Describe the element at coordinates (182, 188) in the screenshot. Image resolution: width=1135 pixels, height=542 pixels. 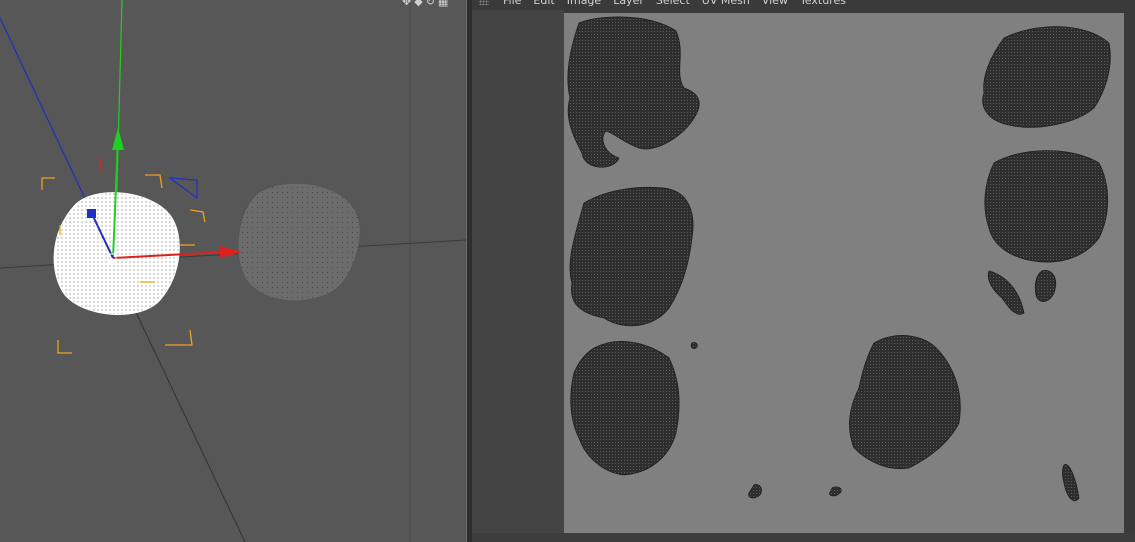
I see `bbox-handle-blue` at that location.